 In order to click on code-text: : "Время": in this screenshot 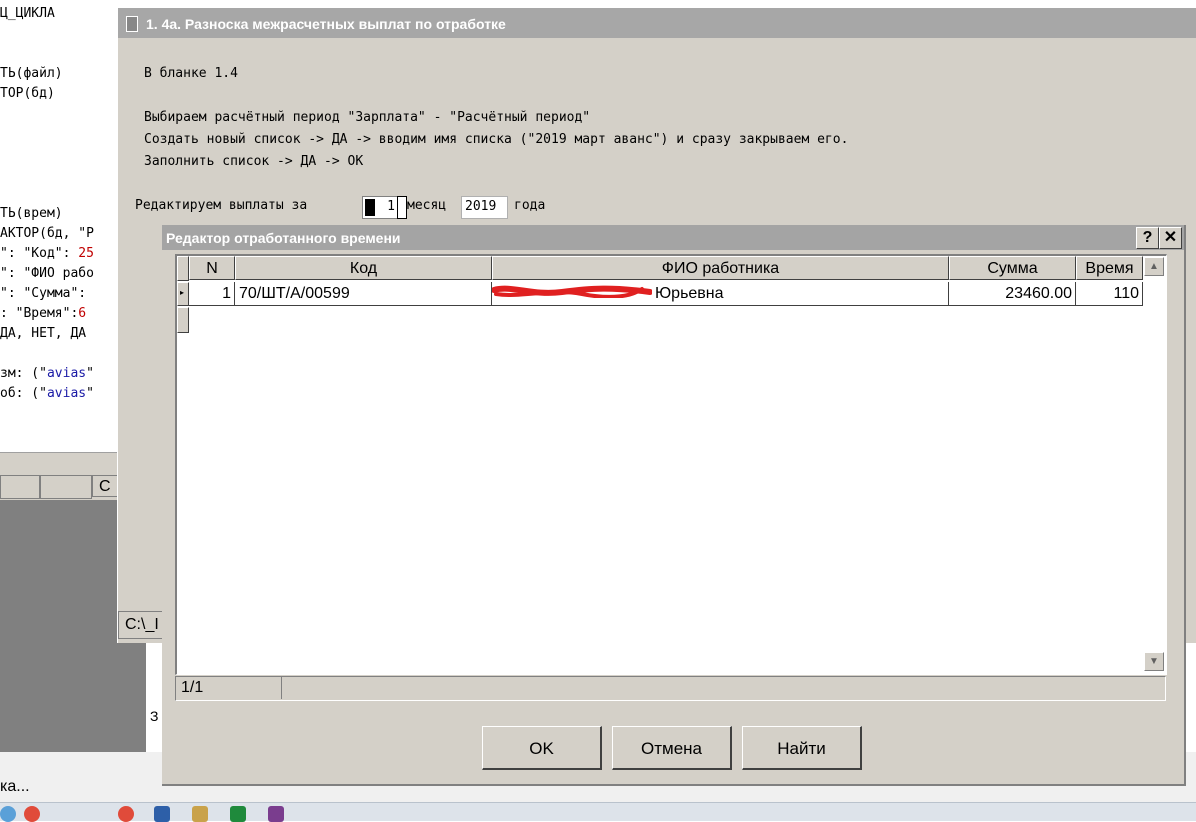, I will do `click(39, 313)`.